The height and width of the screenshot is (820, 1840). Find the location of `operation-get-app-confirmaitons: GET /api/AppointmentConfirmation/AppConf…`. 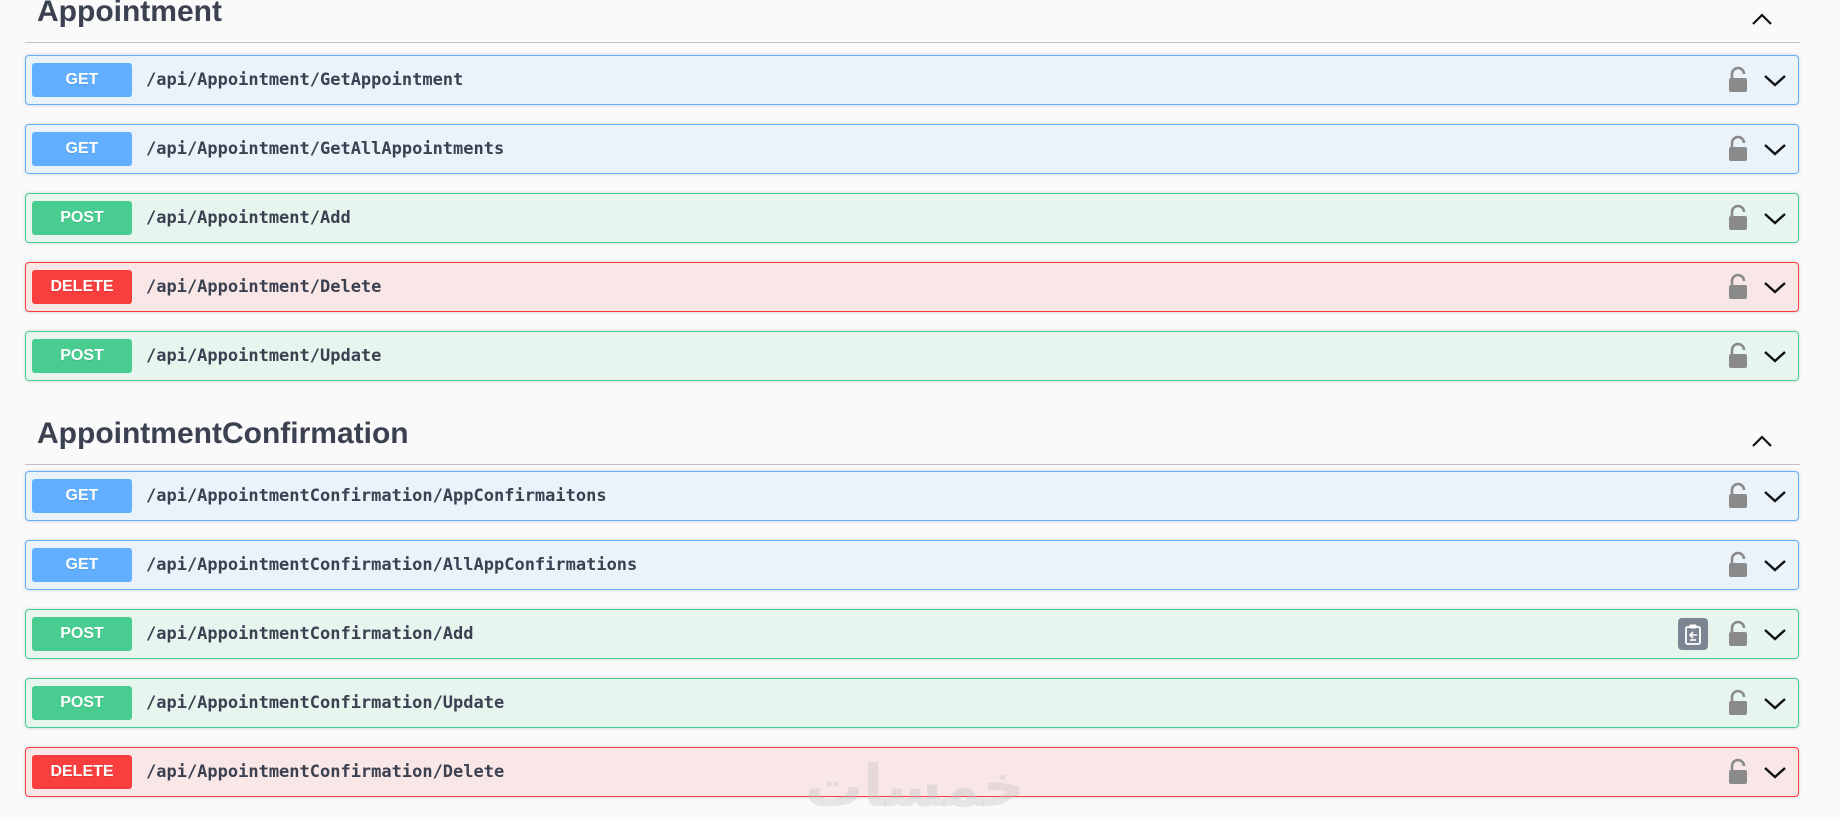

operation-get-app-confirmaitons: GET /api/AppointmentConfirmation/AppConf… is located at coordinates (912, 496).